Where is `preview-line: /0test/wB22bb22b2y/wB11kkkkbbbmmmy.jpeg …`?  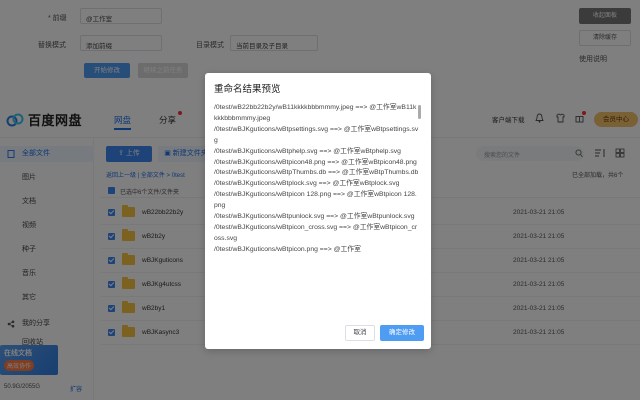
preview-line: /0test/wB22bb22b2y/wB11kkkkbbbmmmy.jpeg … is located at coordinates (315, 113).